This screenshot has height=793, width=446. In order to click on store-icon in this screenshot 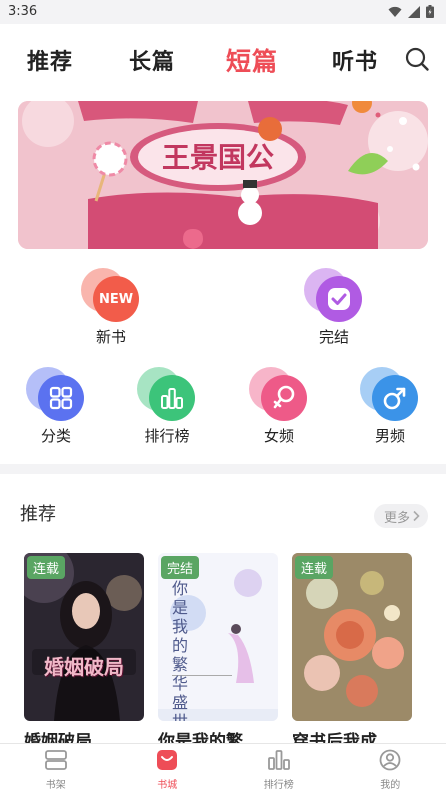, I will do `click(167, 760)`.